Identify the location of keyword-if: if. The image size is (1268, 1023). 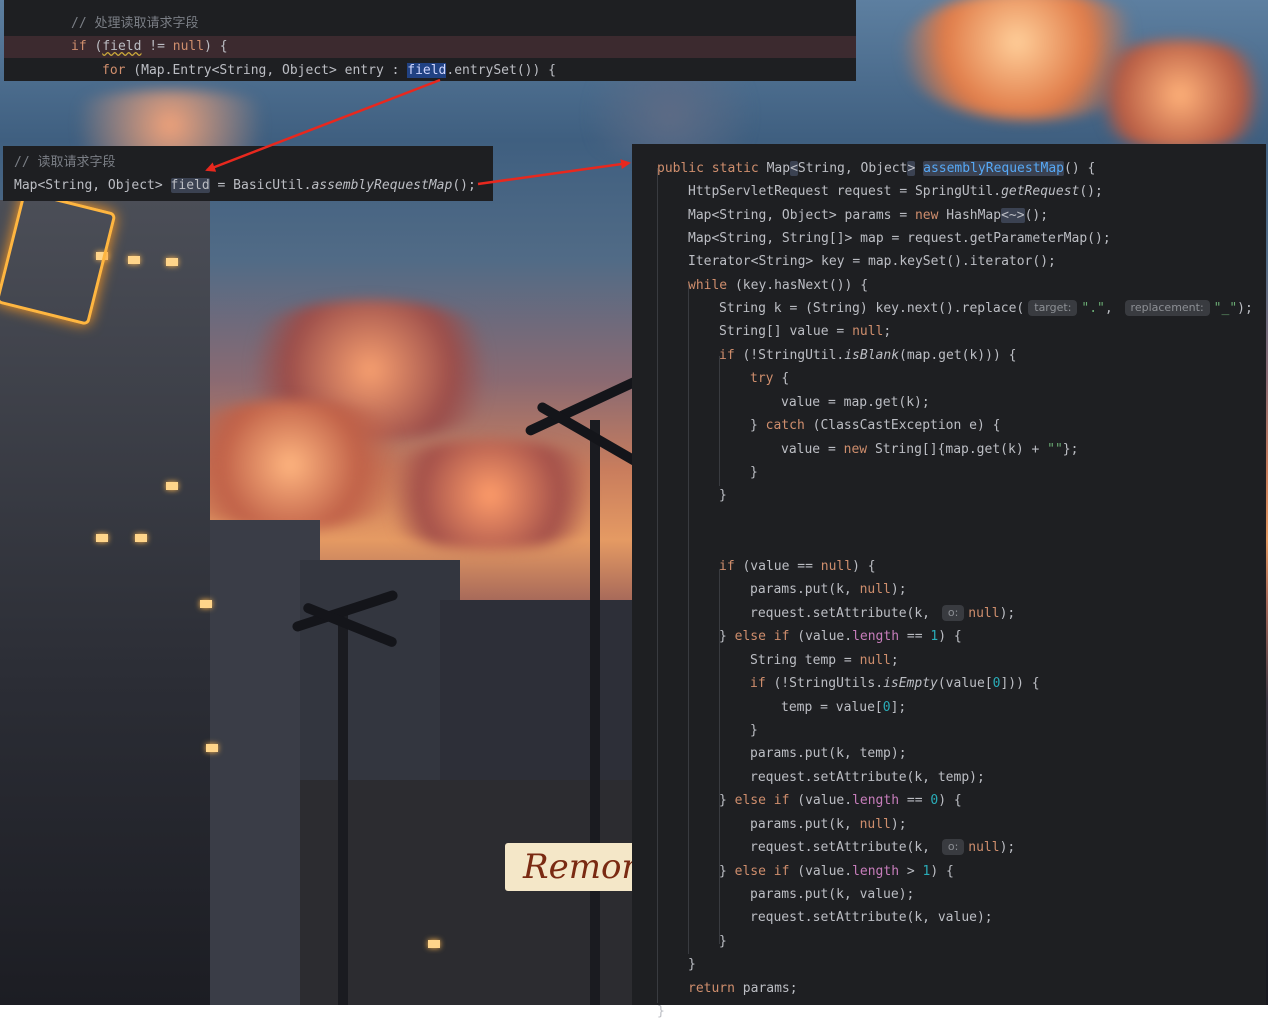
(79, 46).